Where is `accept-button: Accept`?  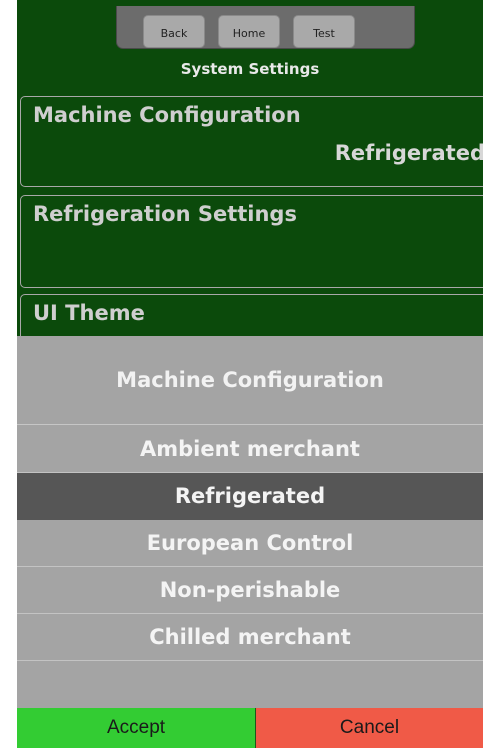
accept-button: Accept is located at coordinates (136, 728).